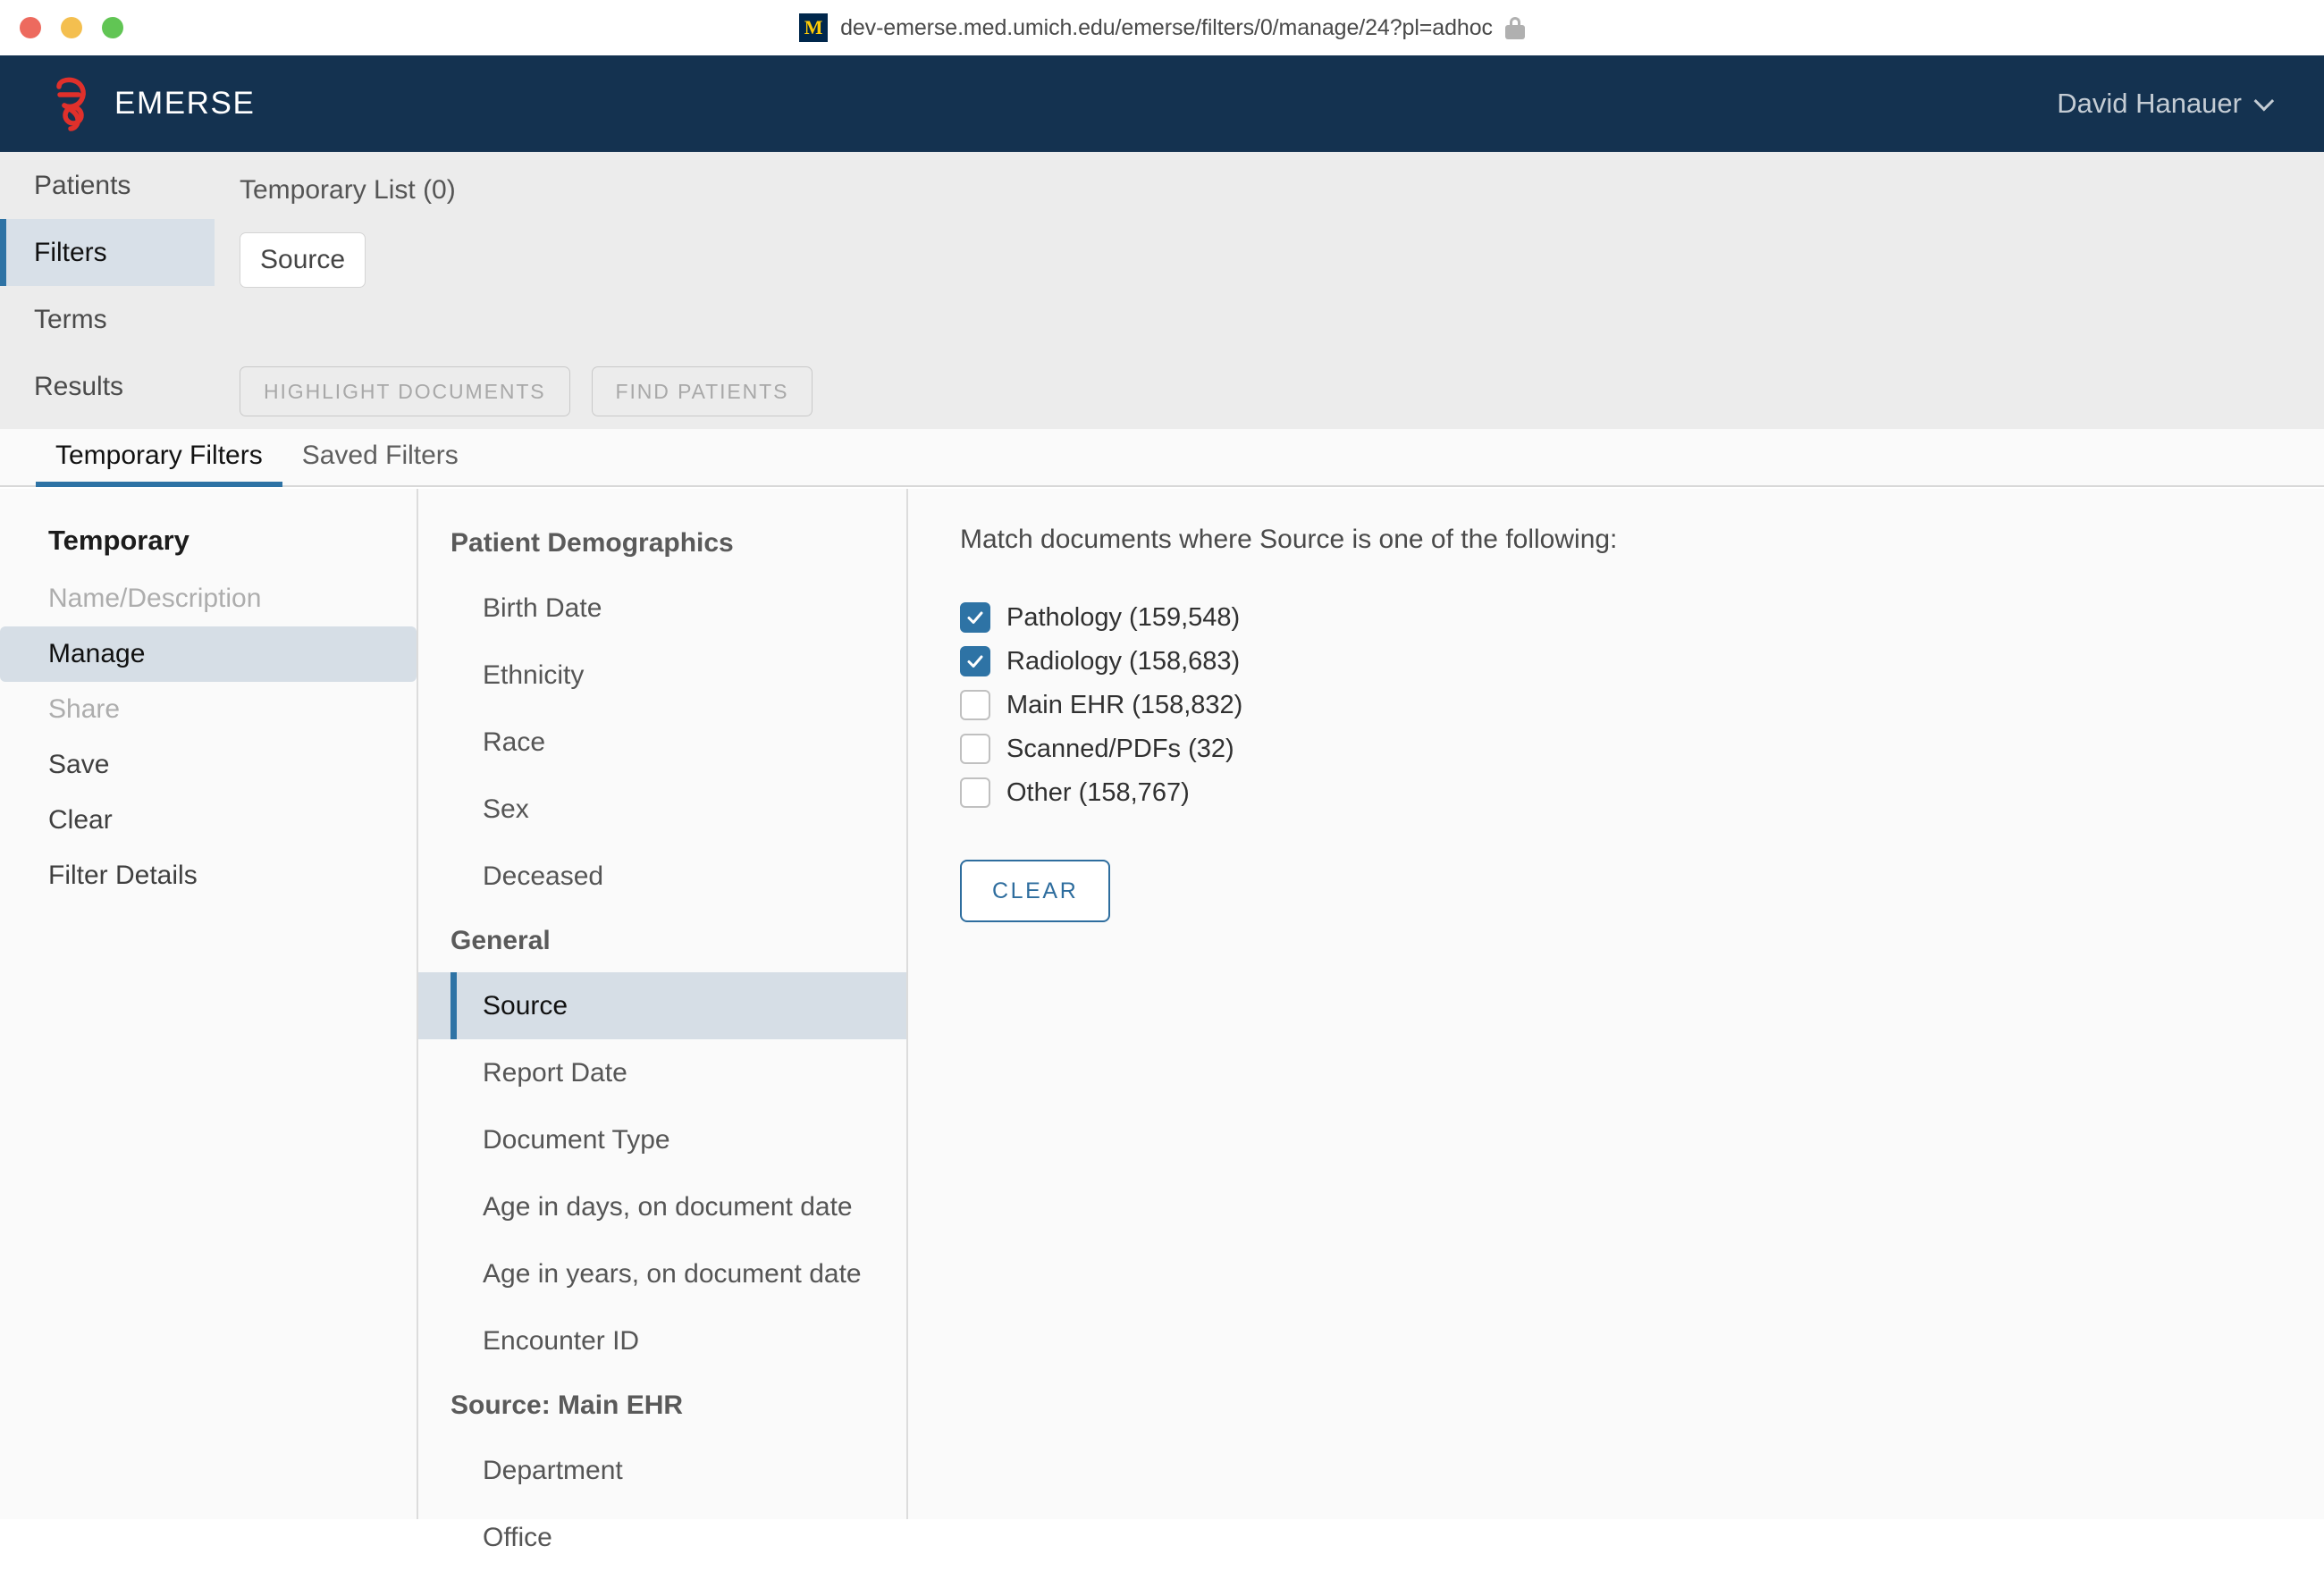 This screenshot has height=1571, width=2324. I want to click on clear-button: CLEAR, so click(1036, 891).